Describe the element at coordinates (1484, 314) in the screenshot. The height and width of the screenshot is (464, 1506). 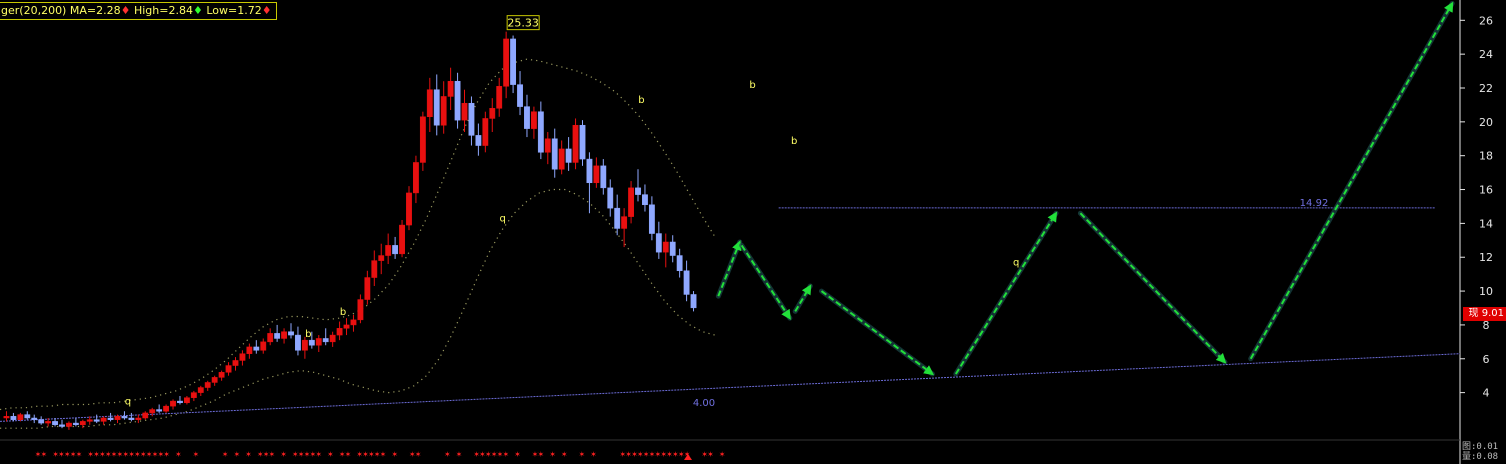
I see `current-price-tag: 现 9.01` at that location.